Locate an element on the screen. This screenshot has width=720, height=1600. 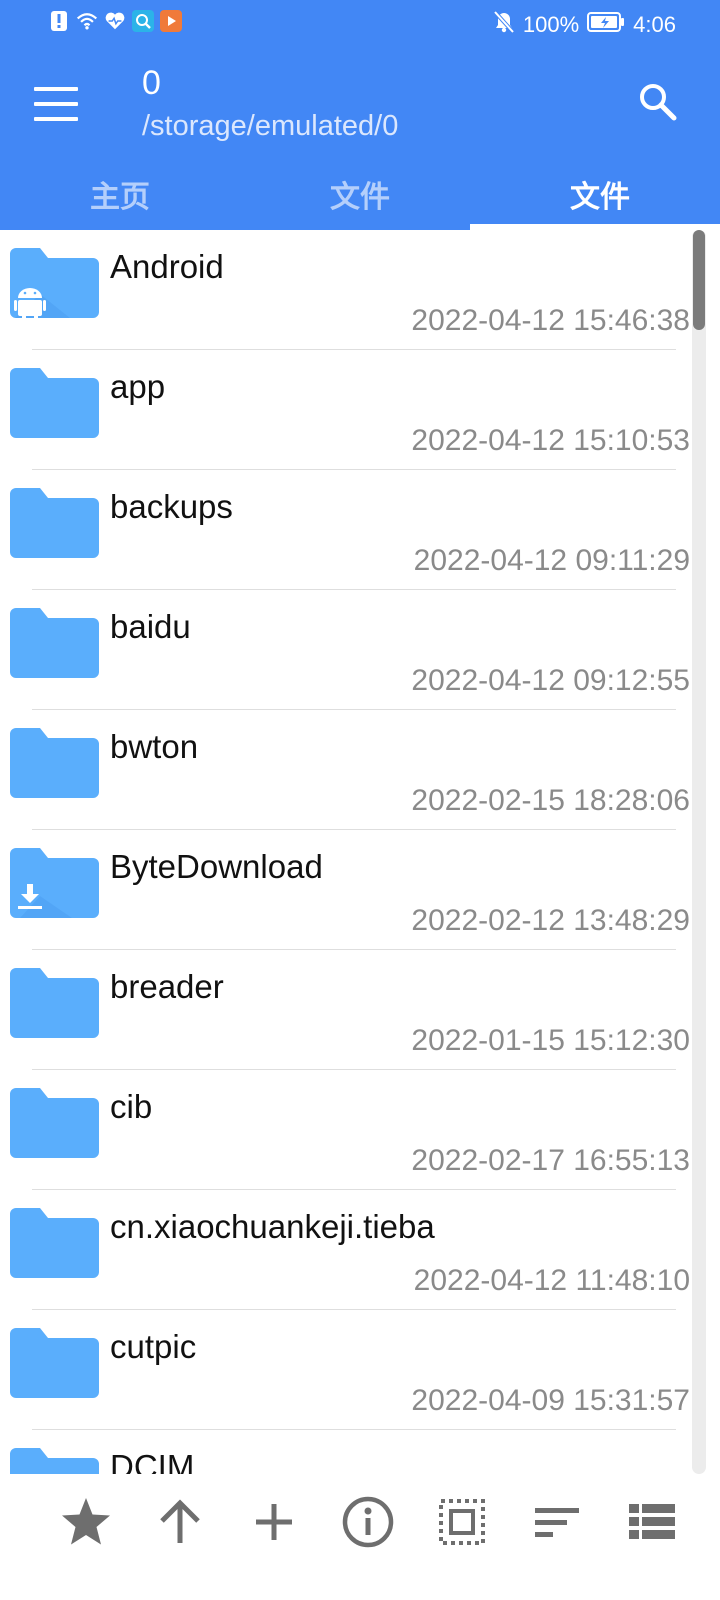
file-row: DCIM is located at coordinates (353, 1452).